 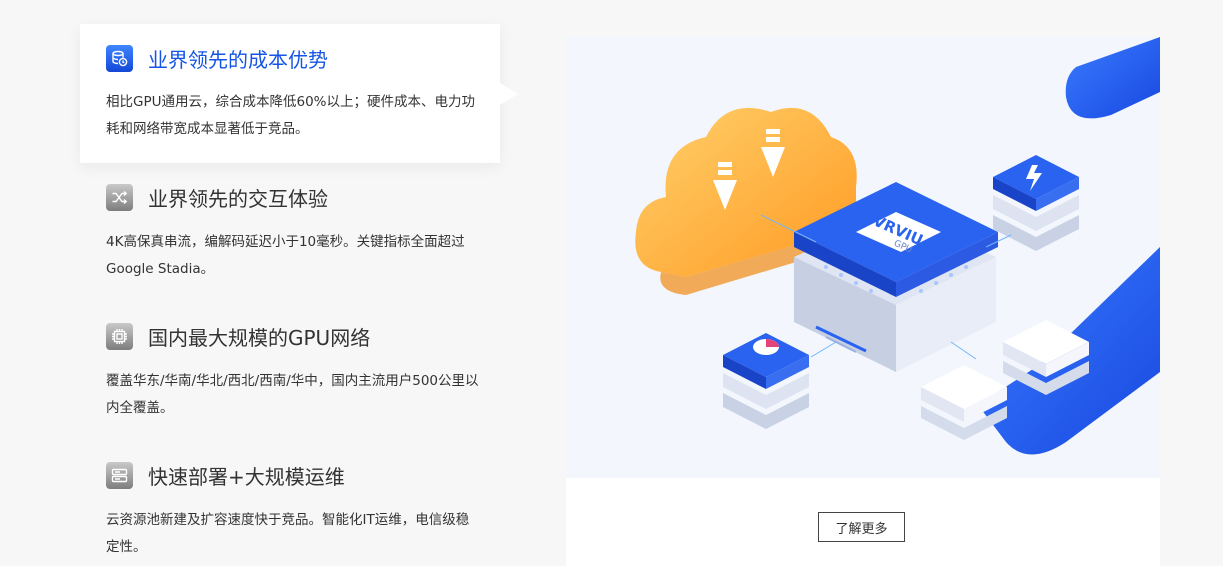 I want to click on feature-title: 快速部署+大规模运维, so click(x=246, y=477).